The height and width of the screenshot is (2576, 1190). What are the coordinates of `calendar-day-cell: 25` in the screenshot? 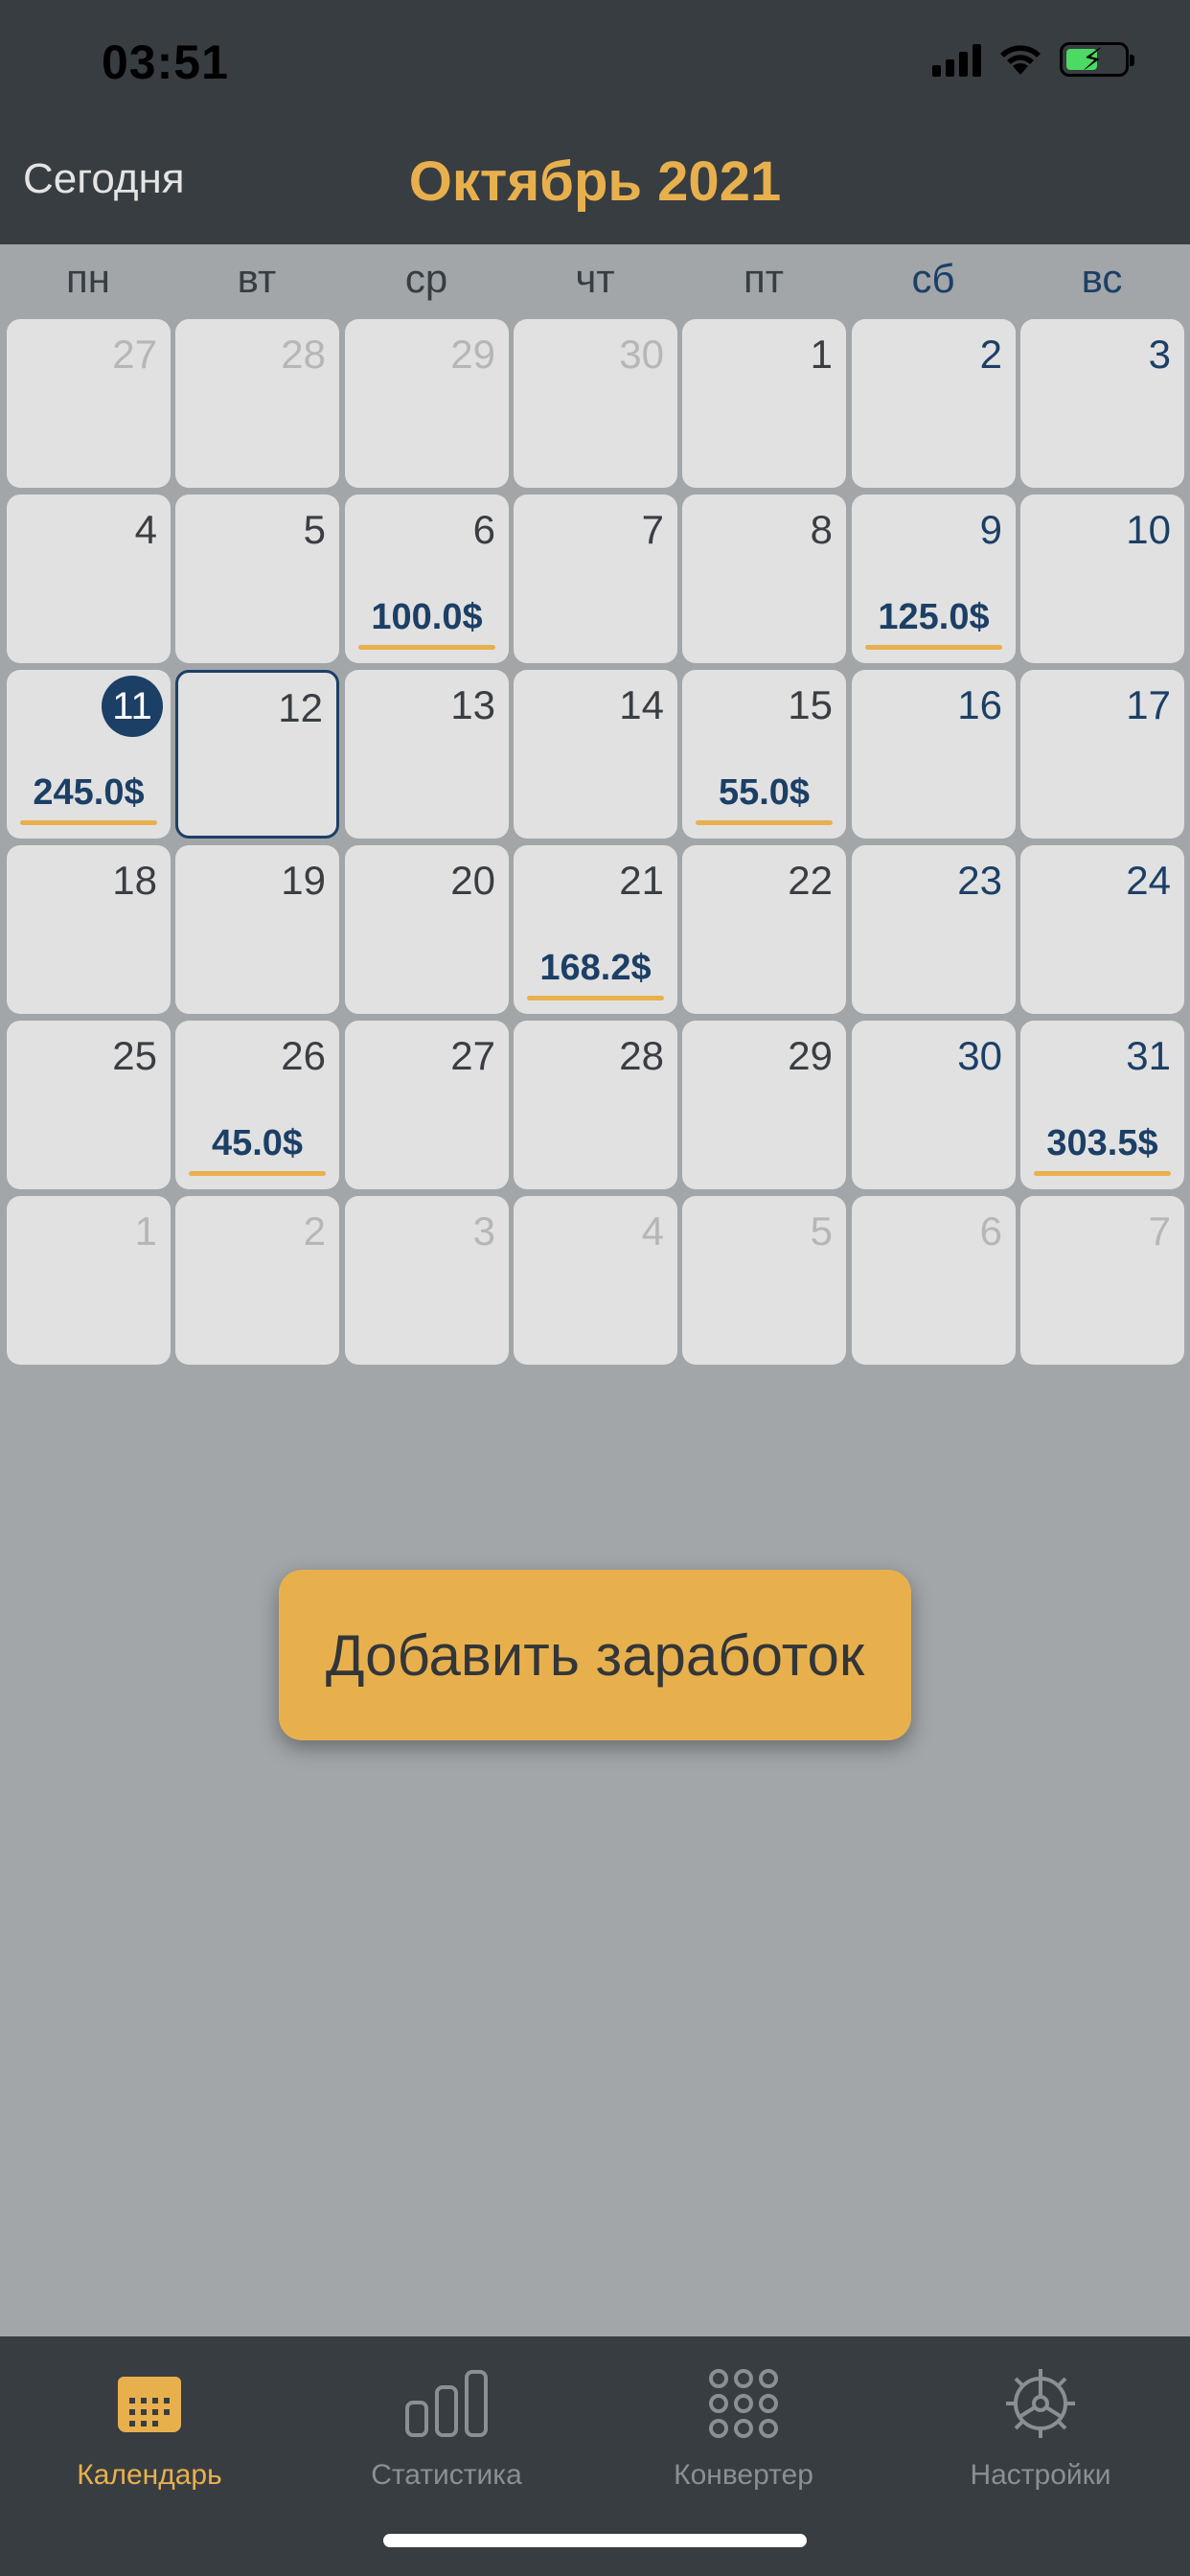 It's located at (89, 1105).